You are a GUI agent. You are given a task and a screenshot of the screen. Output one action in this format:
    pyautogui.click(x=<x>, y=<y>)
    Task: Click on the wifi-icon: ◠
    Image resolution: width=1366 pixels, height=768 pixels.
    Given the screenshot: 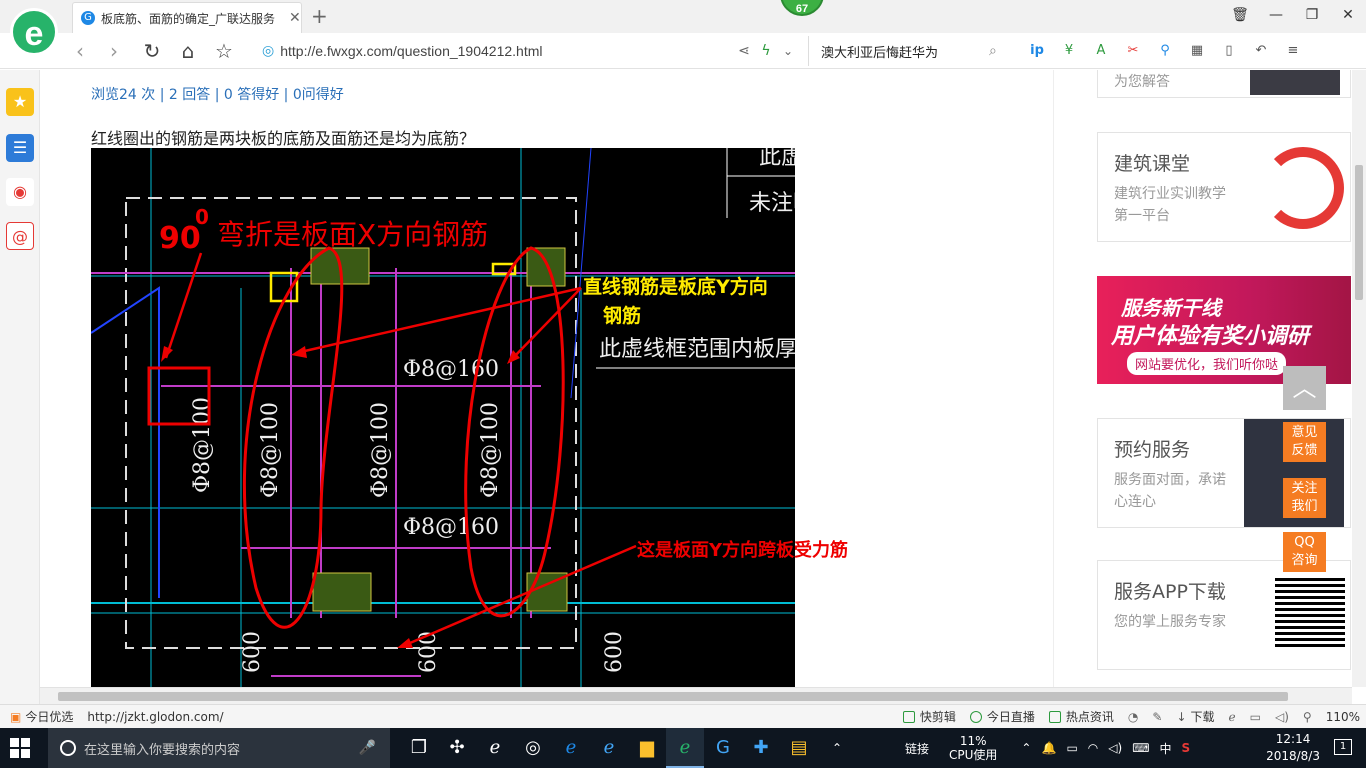 What is the action you would take?
    pyautogui.click(x=1093, y=748)
    